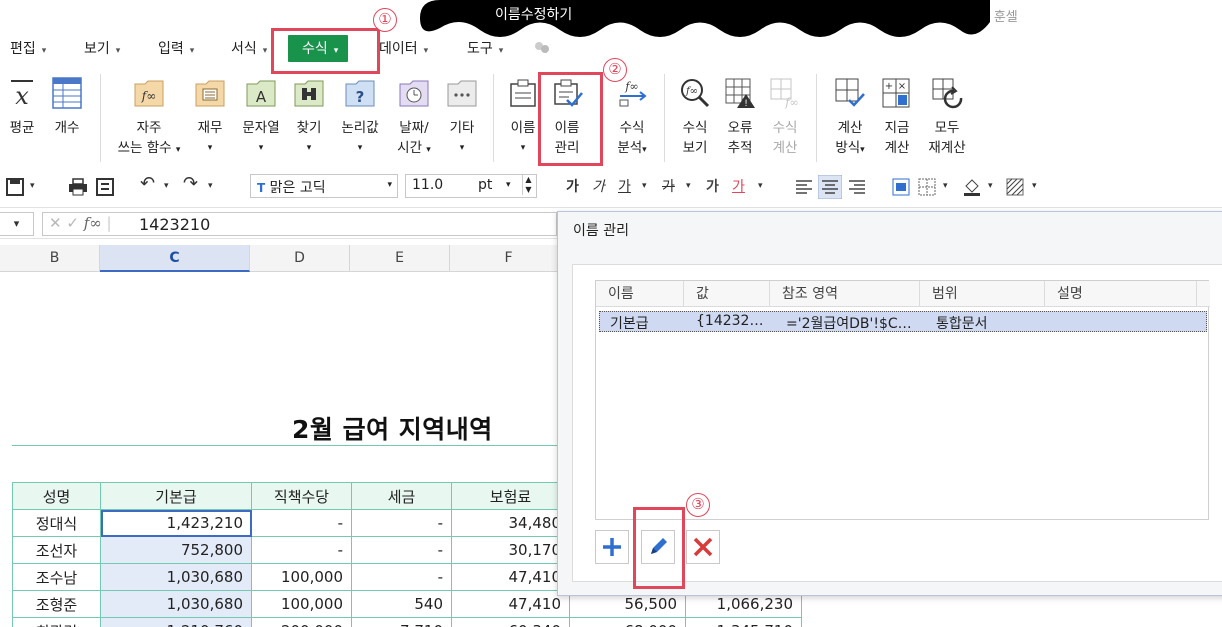  I want to click on formula-analysis-button: f∞ 수식 분석▾, so click(632, 118).